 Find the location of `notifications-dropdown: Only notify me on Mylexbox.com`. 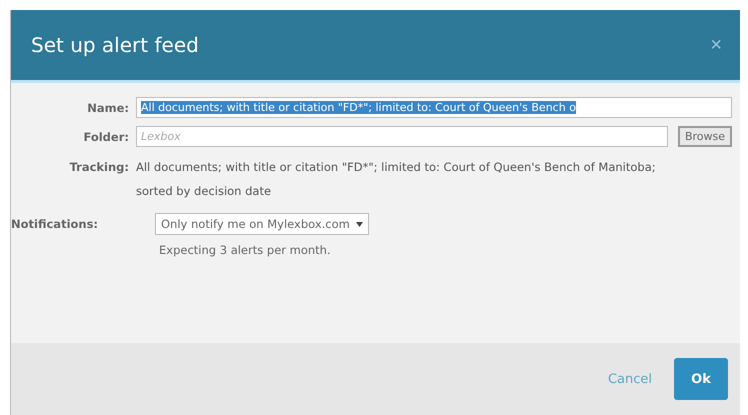

notifications-dropdown: Only notify me on Mylexbox.com is located at coordinates (262, 224).